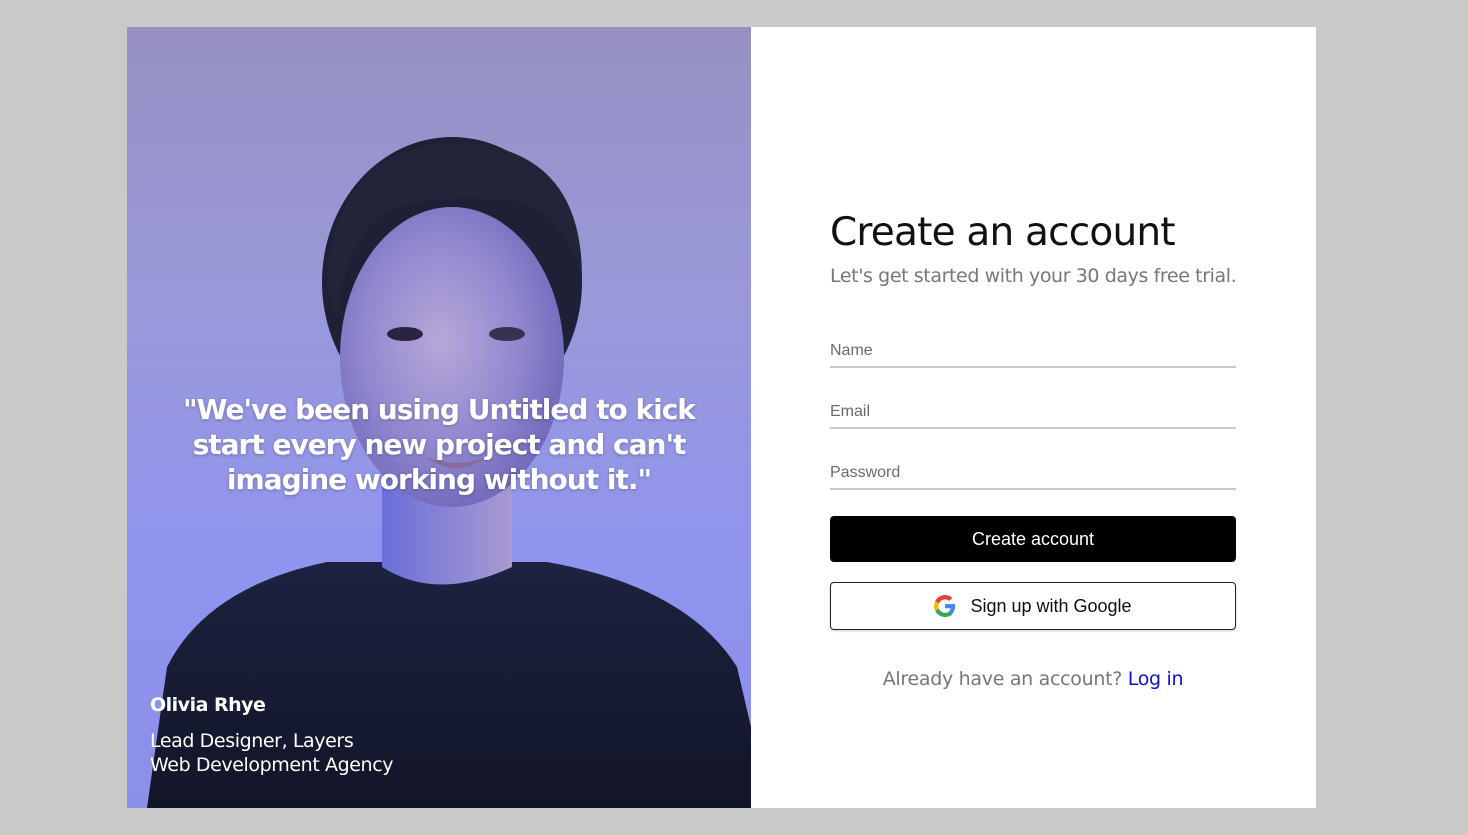 The height and width of the screenshot is (835, 1468). What do you see at coordinates (1033, 413) in the screenshot?
I see `email-field` at bounding box center [1033, 413].